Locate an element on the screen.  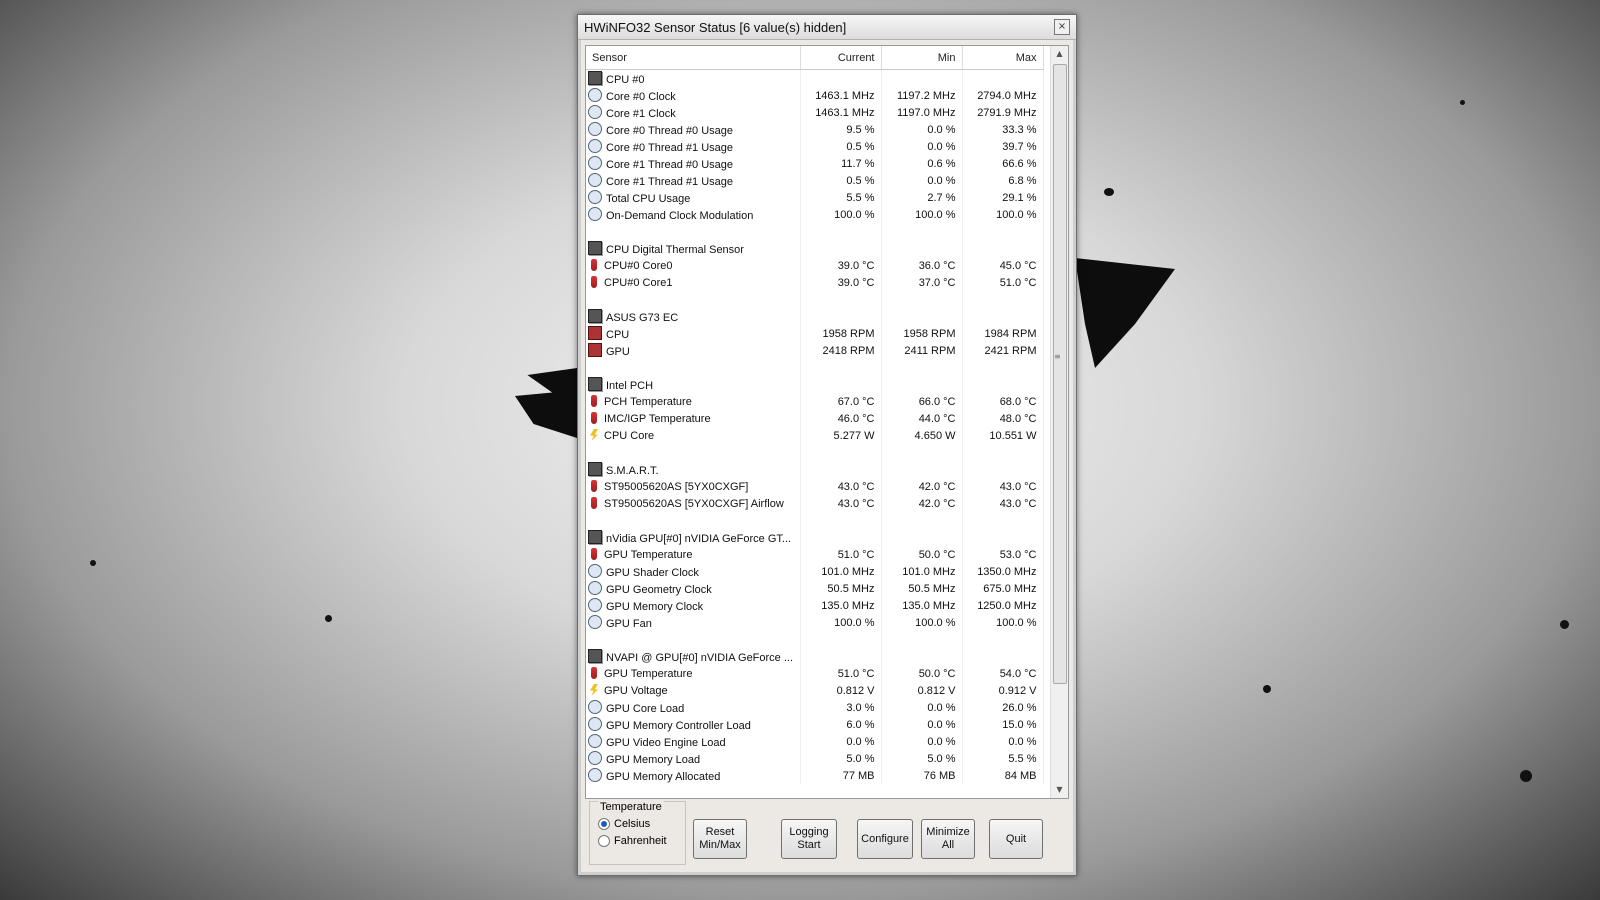
column-header-current: Current is located at coordinates (841, 58).